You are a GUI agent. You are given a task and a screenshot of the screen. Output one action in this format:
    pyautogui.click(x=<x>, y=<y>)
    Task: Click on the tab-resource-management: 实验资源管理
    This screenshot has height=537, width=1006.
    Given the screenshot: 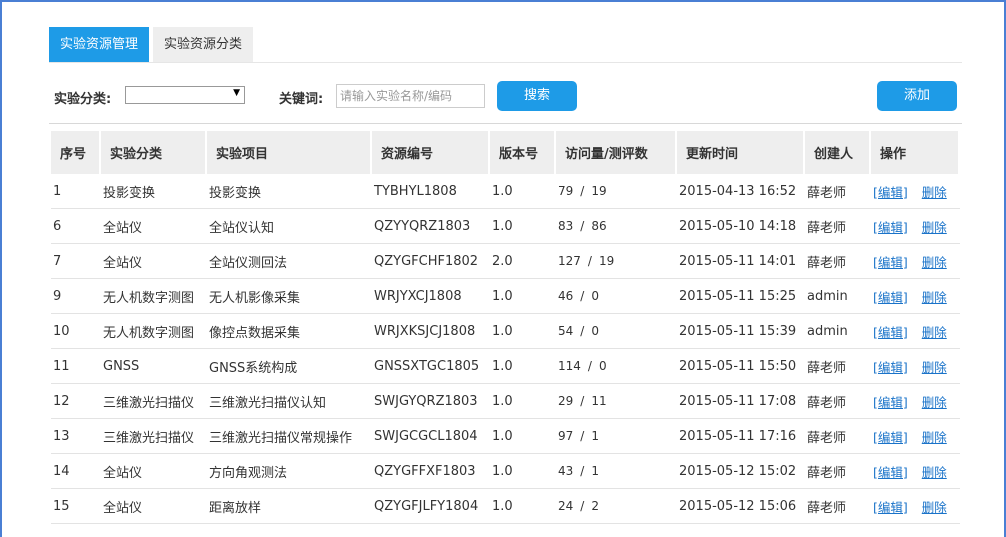 What is the action you would take?
    pyautogui.click(x=99, y=44)
    